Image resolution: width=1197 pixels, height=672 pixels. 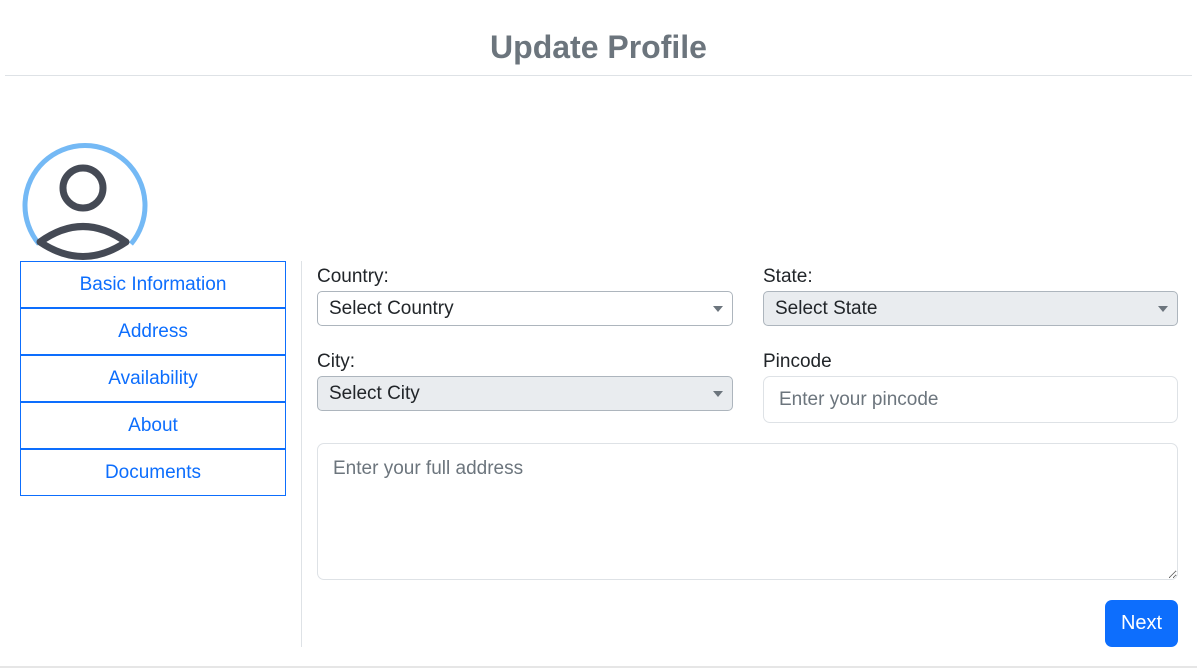 What do you see at coordinates (153, 284) in the screenshot?
I see `nav-basic-information: Basic Information` at bounding box center [153, 284].